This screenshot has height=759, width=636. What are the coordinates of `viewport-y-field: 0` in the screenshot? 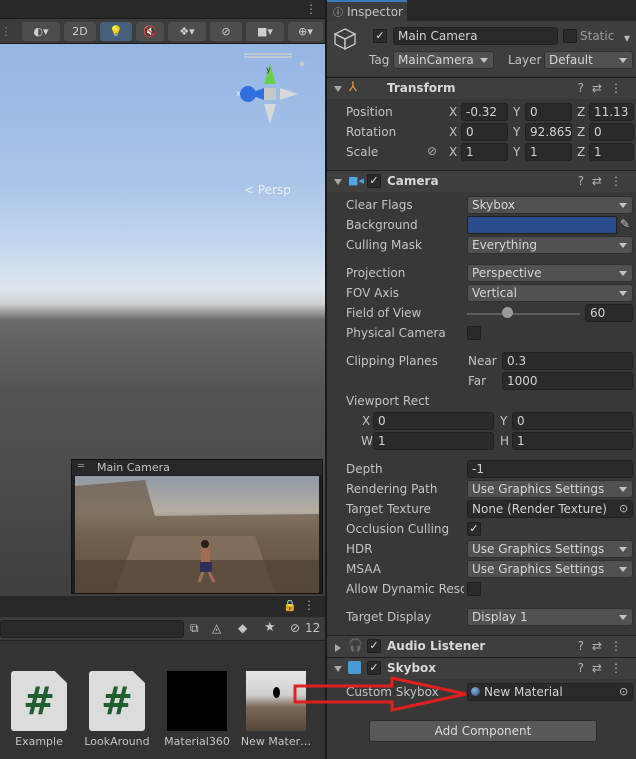 It's located at (572, 421).